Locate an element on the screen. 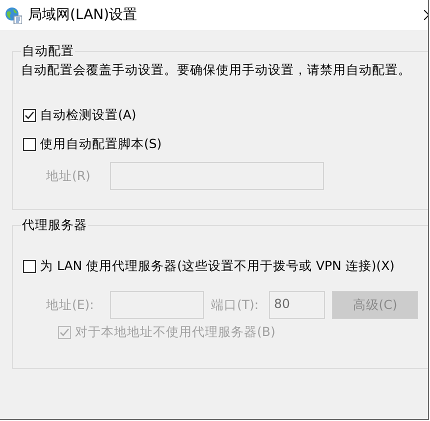 Image resolution: width=430 pixels, height=421 pixels. close-icon is located at coordinates (426, 15).